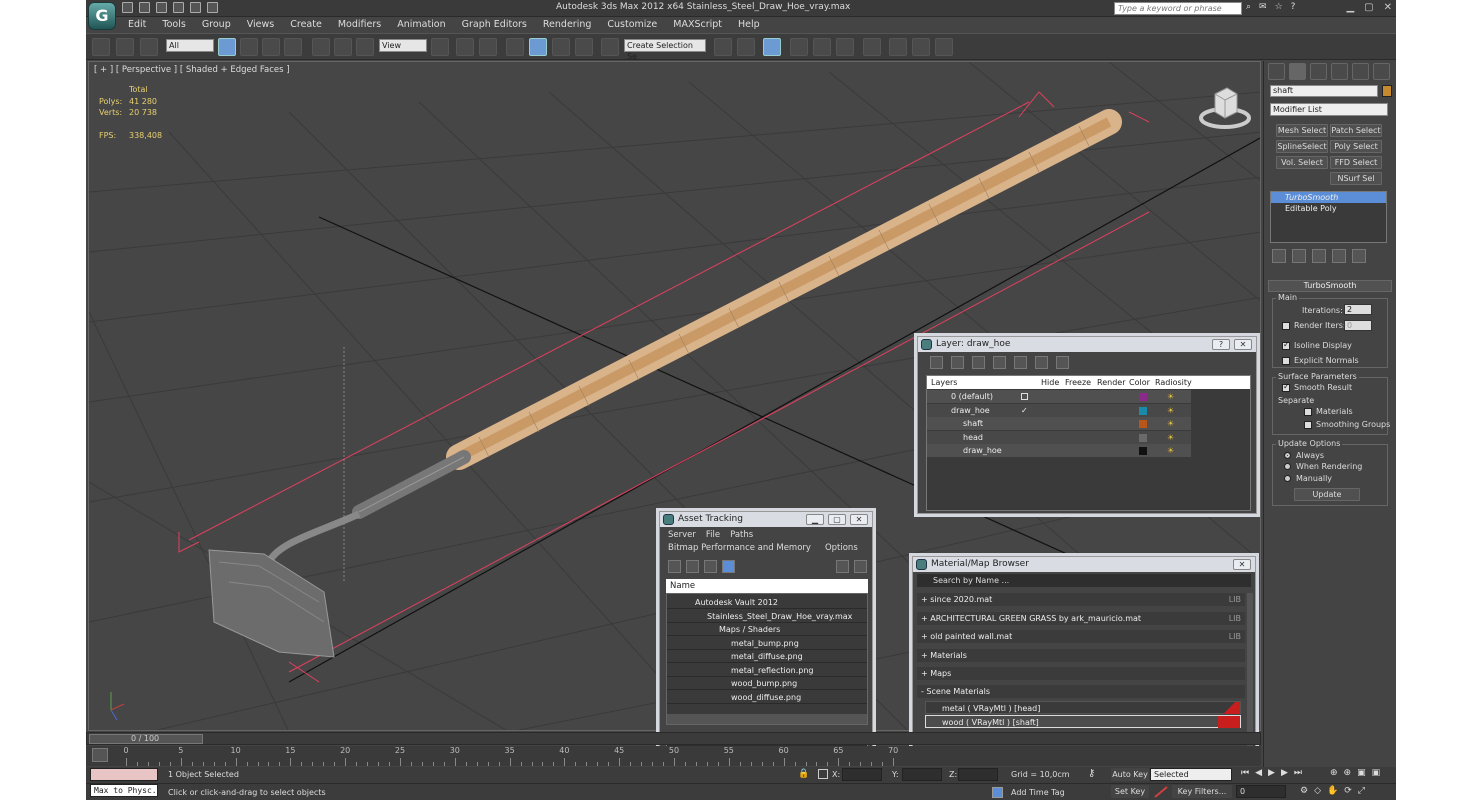 The image size is (1480, 801). What do you see at coordinates (1329, 109) in the screenshot?
I see `modifier-list-select: Modifier List` at bounding box center [1329, 109].